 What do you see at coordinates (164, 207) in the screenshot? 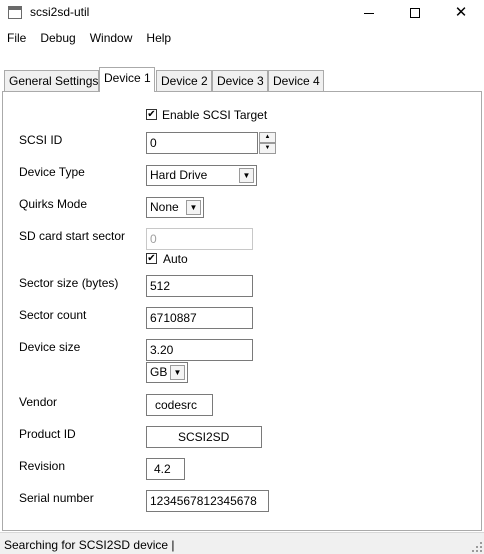
I see `quirks-mode-value: None` at bounding box center [164, 207].